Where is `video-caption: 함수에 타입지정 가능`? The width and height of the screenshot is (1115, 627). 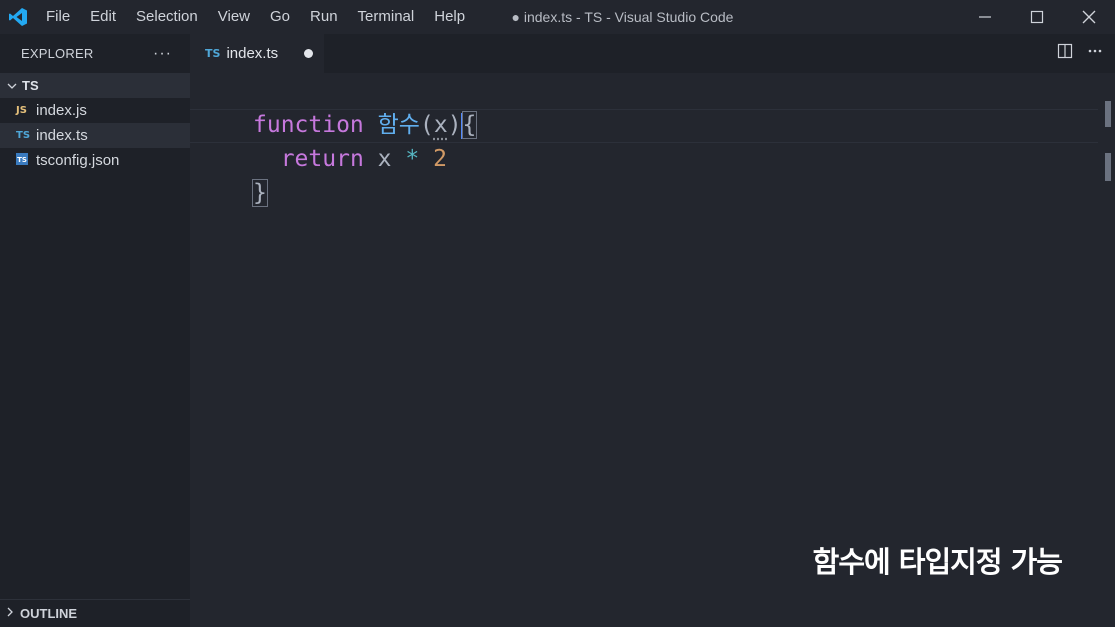 video-caption: 함수에 타입지정 가능 is located at coordinates (937, 562).